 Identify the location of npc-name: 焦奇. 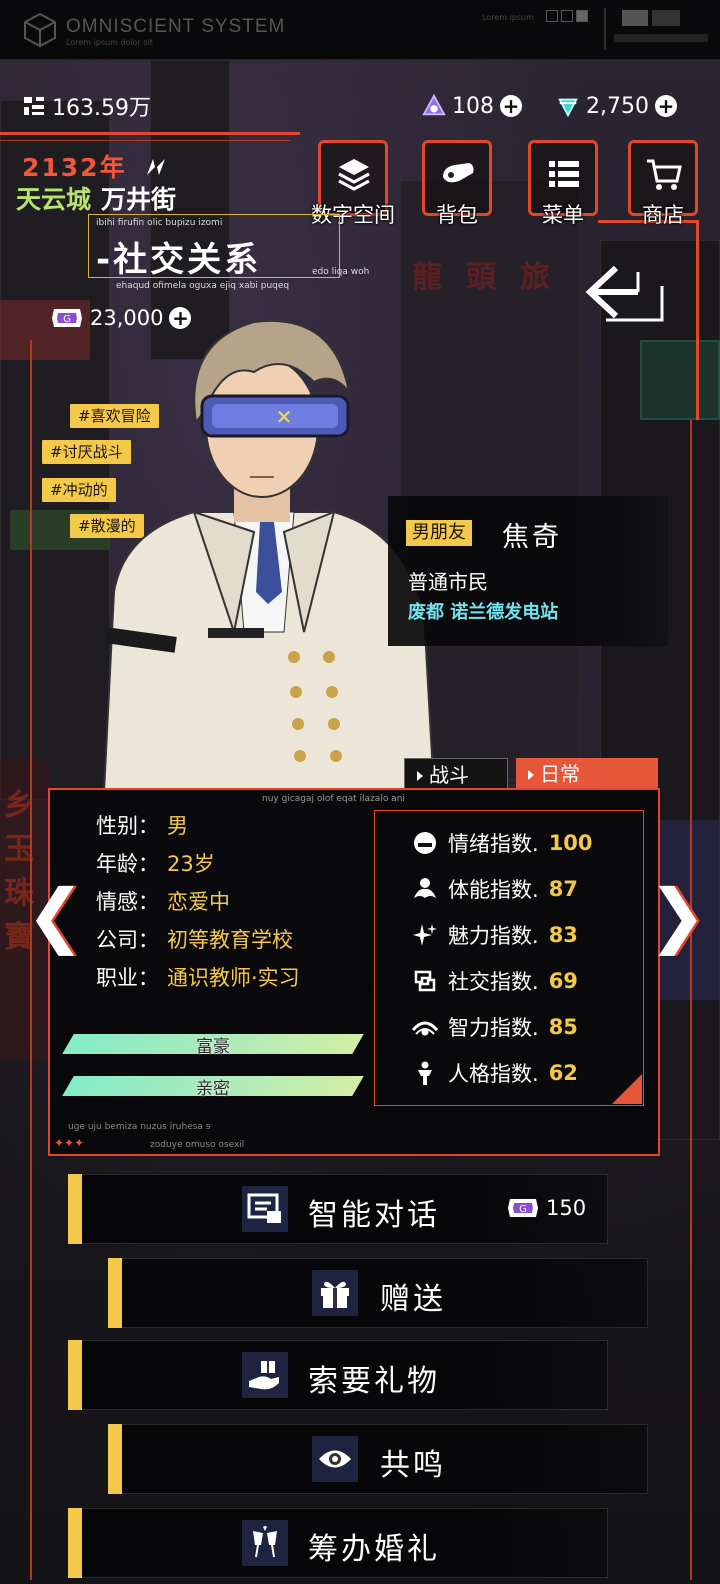
(532, 537).